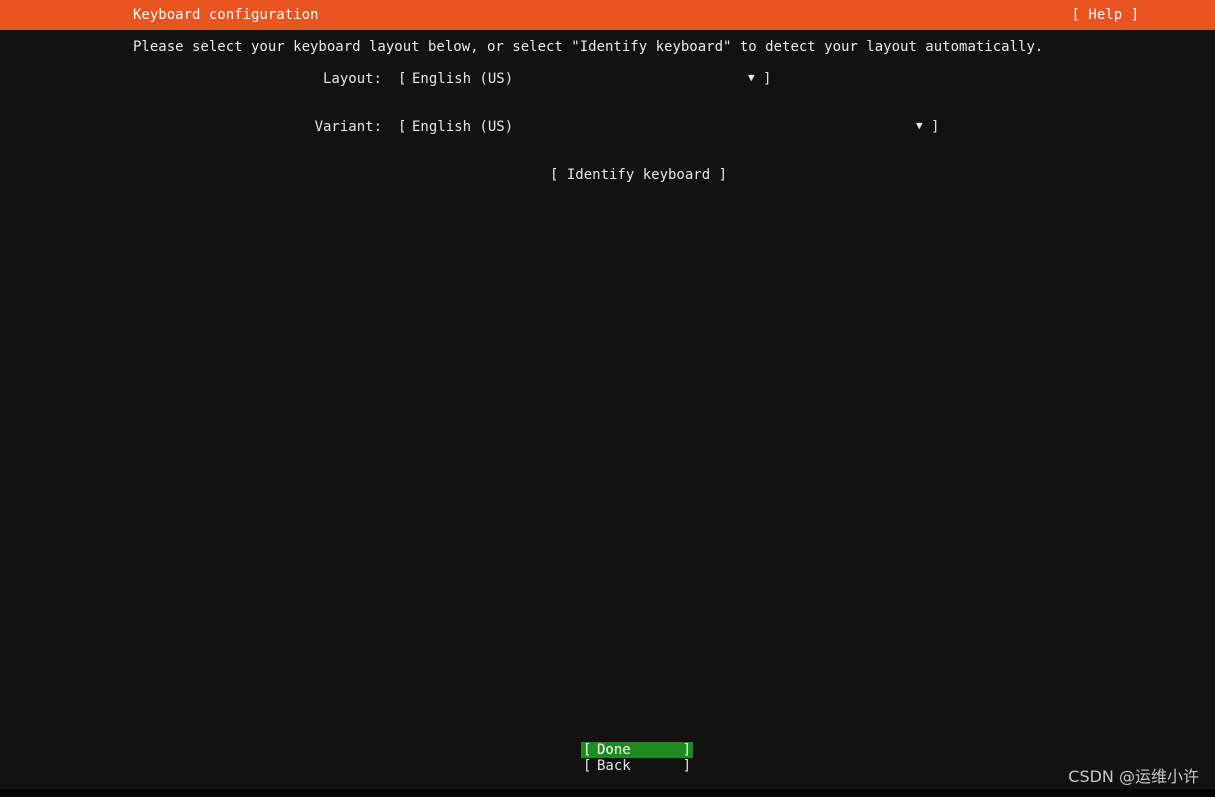  What do you see at coordinates (348, 127) in the screenshot?
I see `variant-label: Variant:` at bounding box center [348, 127].